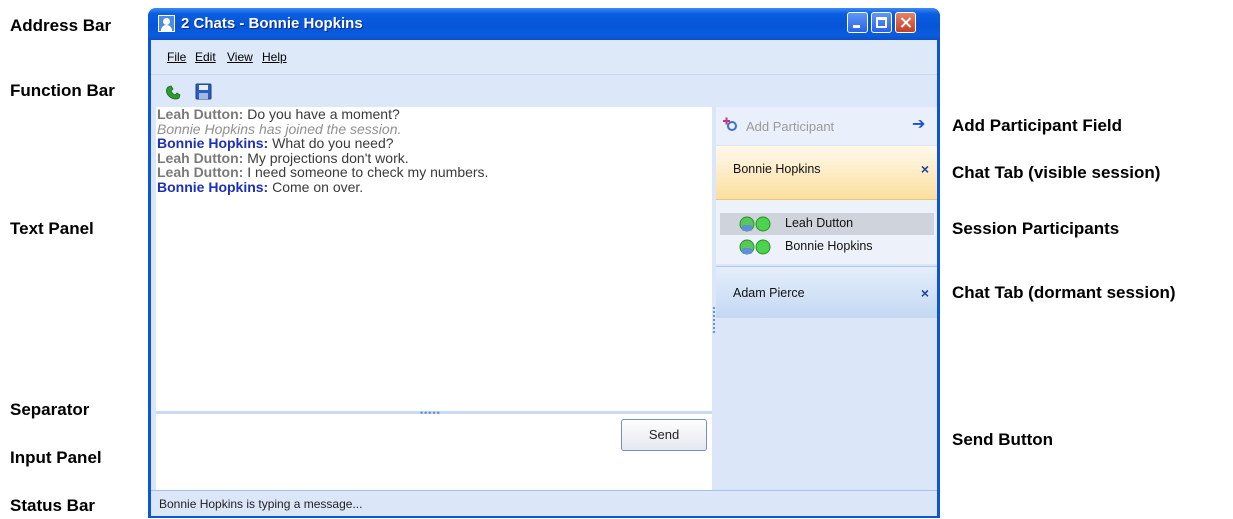 The width and height of the screenshot is (1233, 519). What do you see at coordinates (174, 92) in the screenshot?
I see `phone-icon` at bounding box center [174, 92].